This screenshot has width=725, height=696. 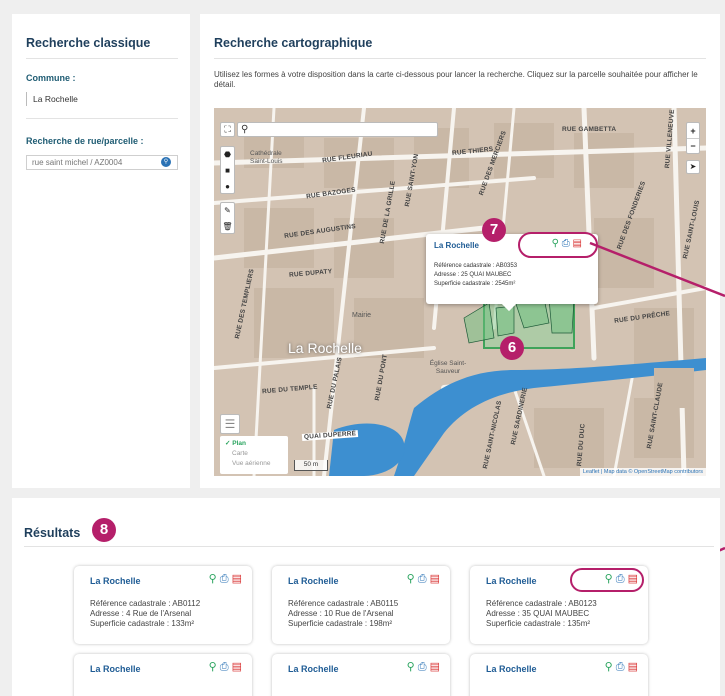 I want to click on locate-icon: ➤, so click(x=693, y=167).